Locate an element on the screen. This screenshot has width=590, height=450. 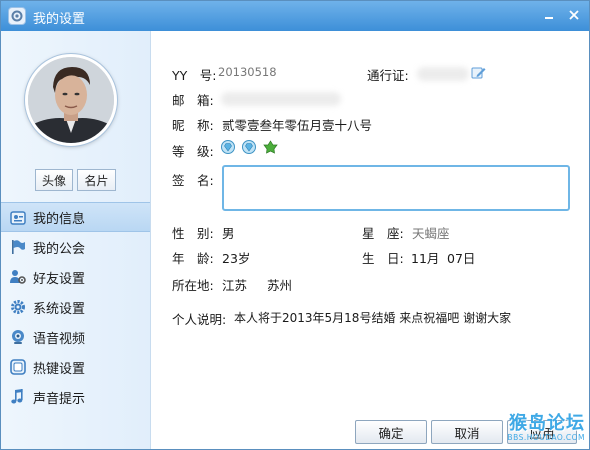
sidebar-item-hotkey-settings: 热键设置 is located at coordinates (75, 367).